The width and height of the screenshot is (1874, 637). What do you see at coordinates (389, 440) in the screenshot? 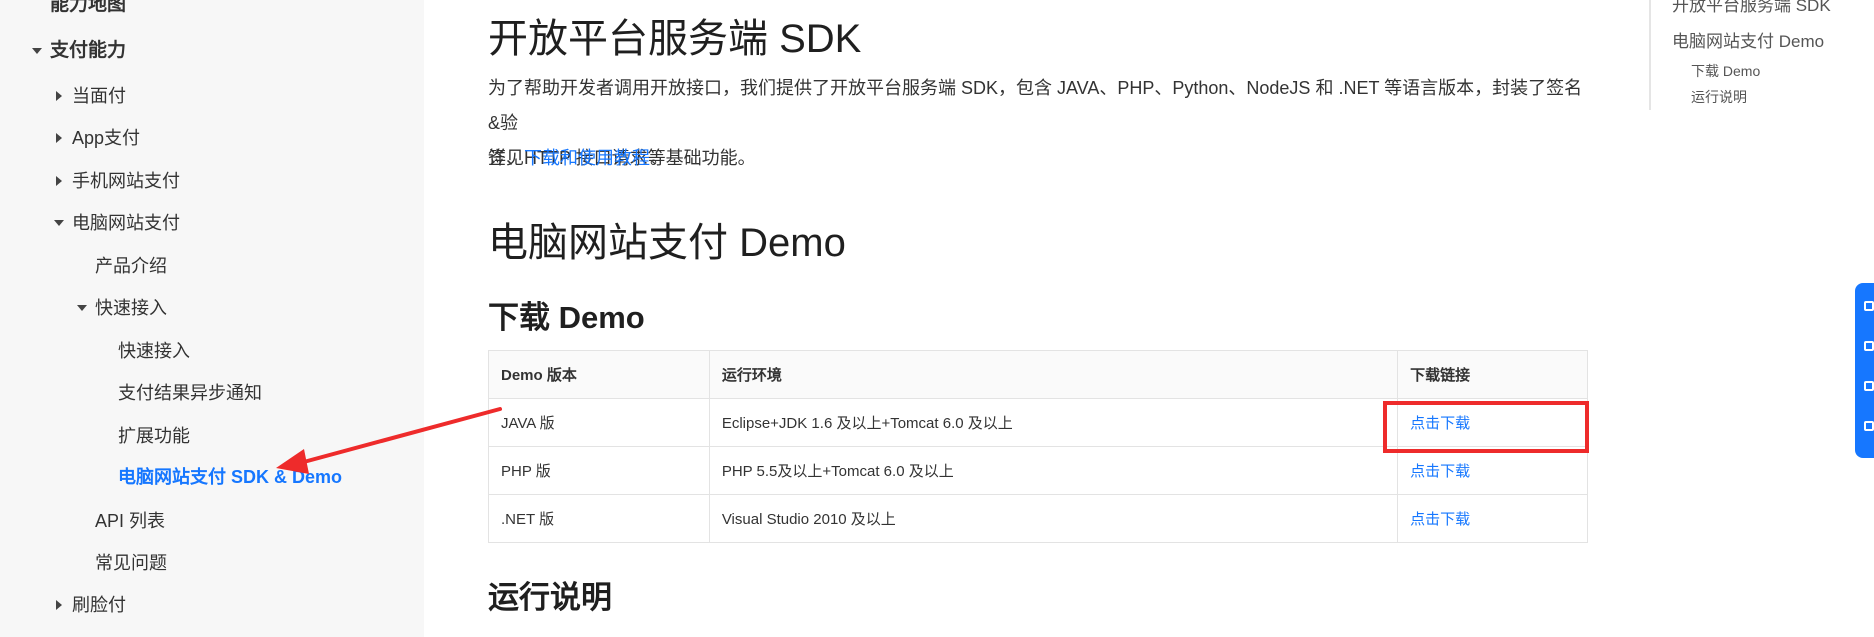
I see `arrow-icon` at bounding box center [389, 440].